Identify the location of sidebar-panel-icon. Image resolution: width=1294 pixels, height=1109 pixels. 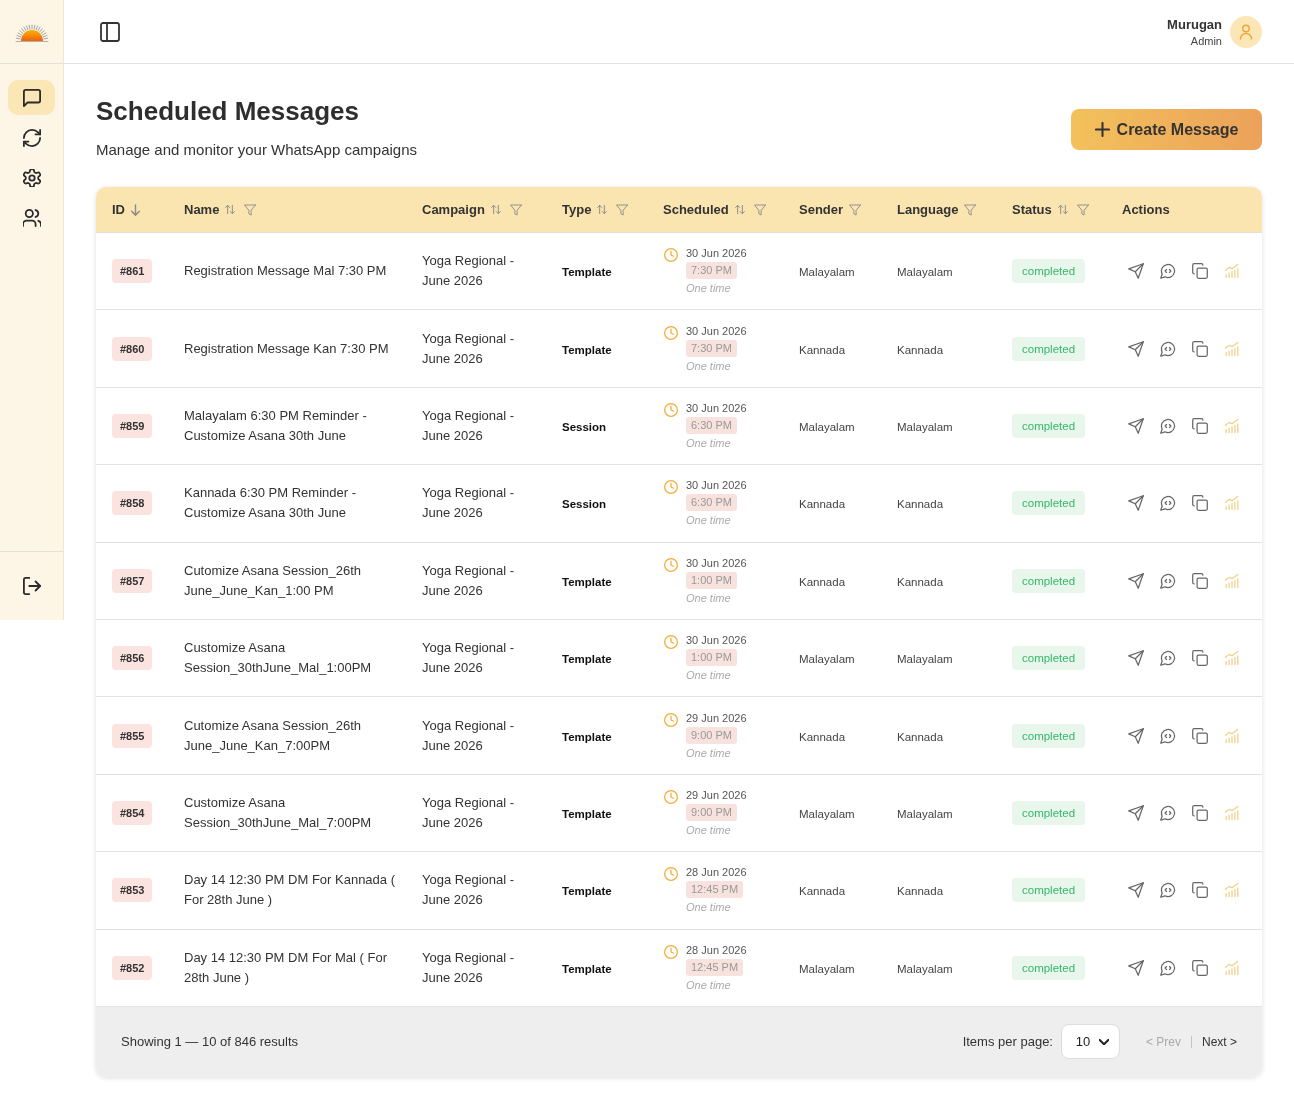
(110, 31).